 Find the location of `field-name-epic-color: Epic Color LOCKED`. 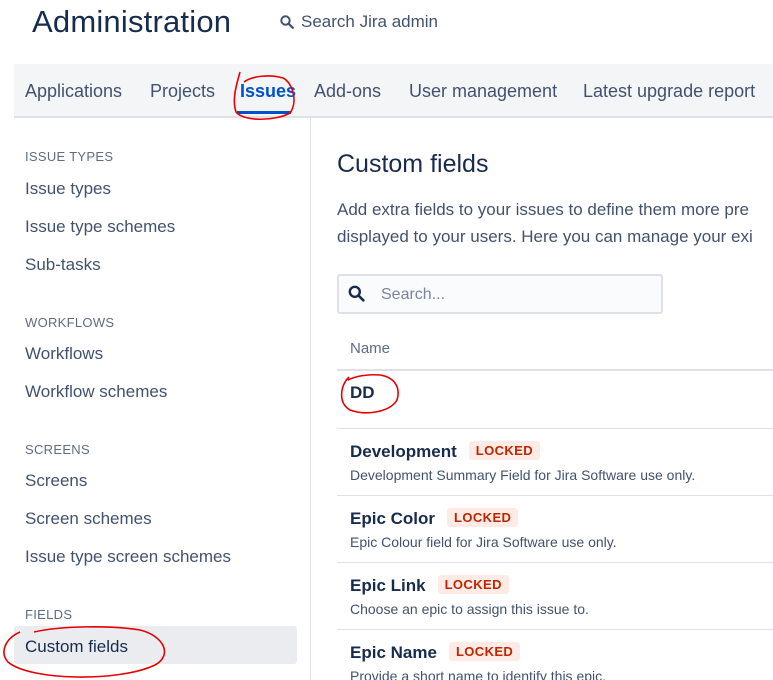

field-name-epic-color: Epic Color LOCKED is located at coordinates (434, 518).